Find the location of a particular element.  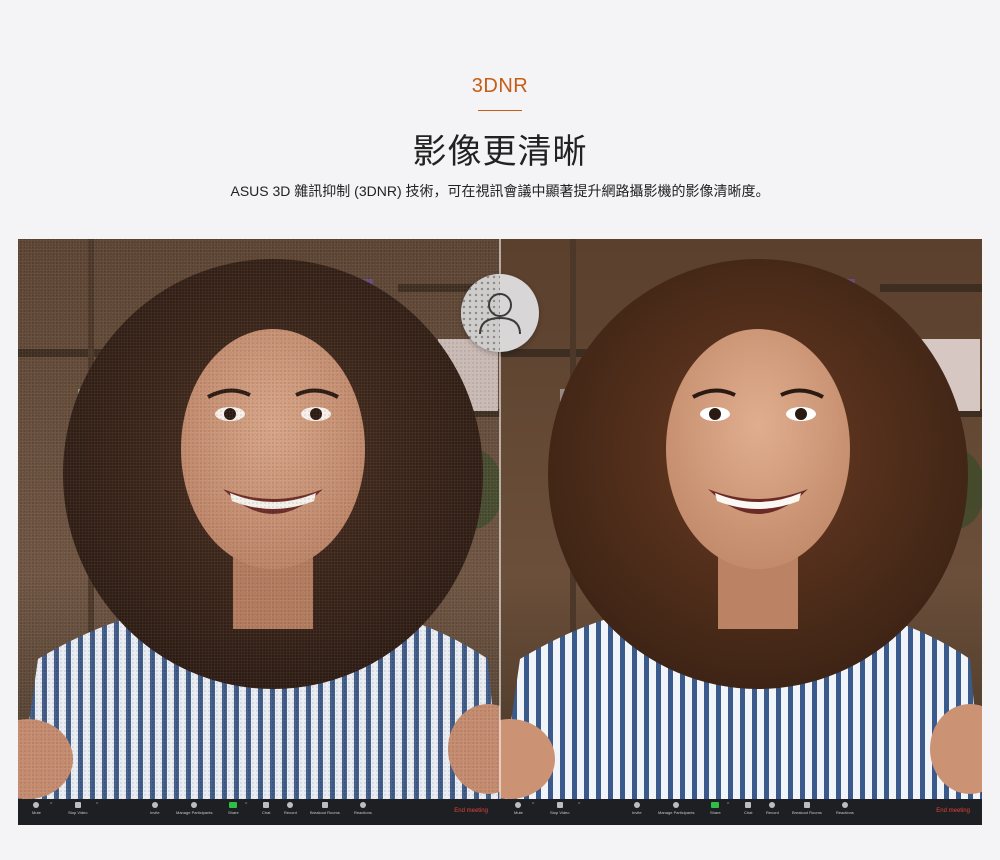

user-icon is located at coordinates (500, 314).